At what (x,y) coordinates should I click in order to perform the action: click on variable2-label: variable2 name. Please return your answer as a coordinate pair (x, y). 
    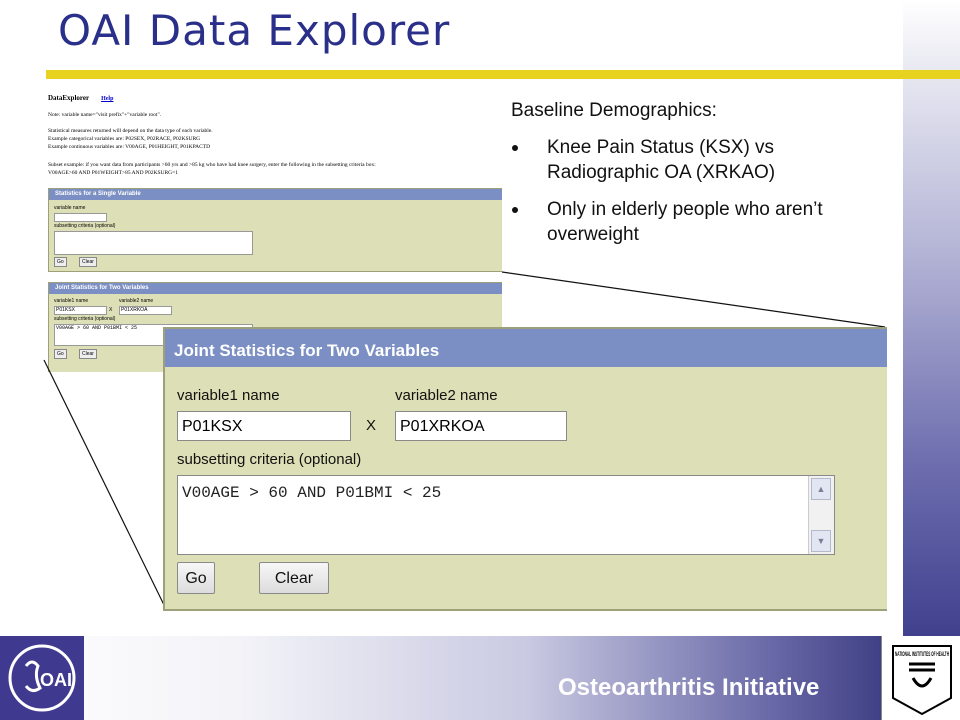
    Looking at the image, I should click on (446, 395).